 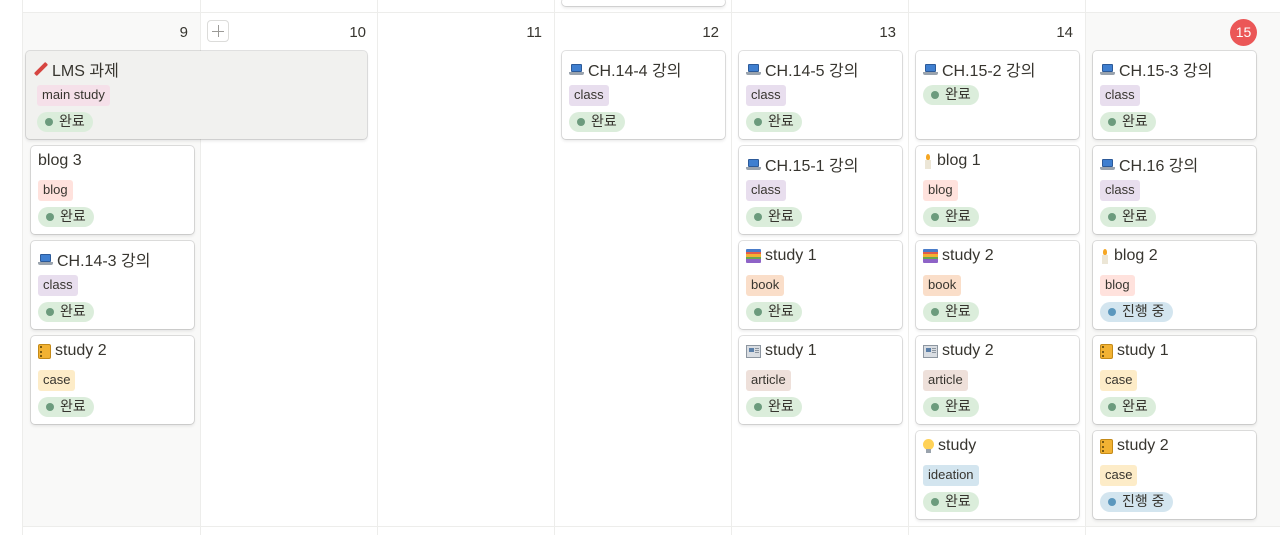 What do you see at coordinates (1174, 380) in the screenshot?
I see `event-card: study 1 case 완료` at bounding box center [1174, 380].